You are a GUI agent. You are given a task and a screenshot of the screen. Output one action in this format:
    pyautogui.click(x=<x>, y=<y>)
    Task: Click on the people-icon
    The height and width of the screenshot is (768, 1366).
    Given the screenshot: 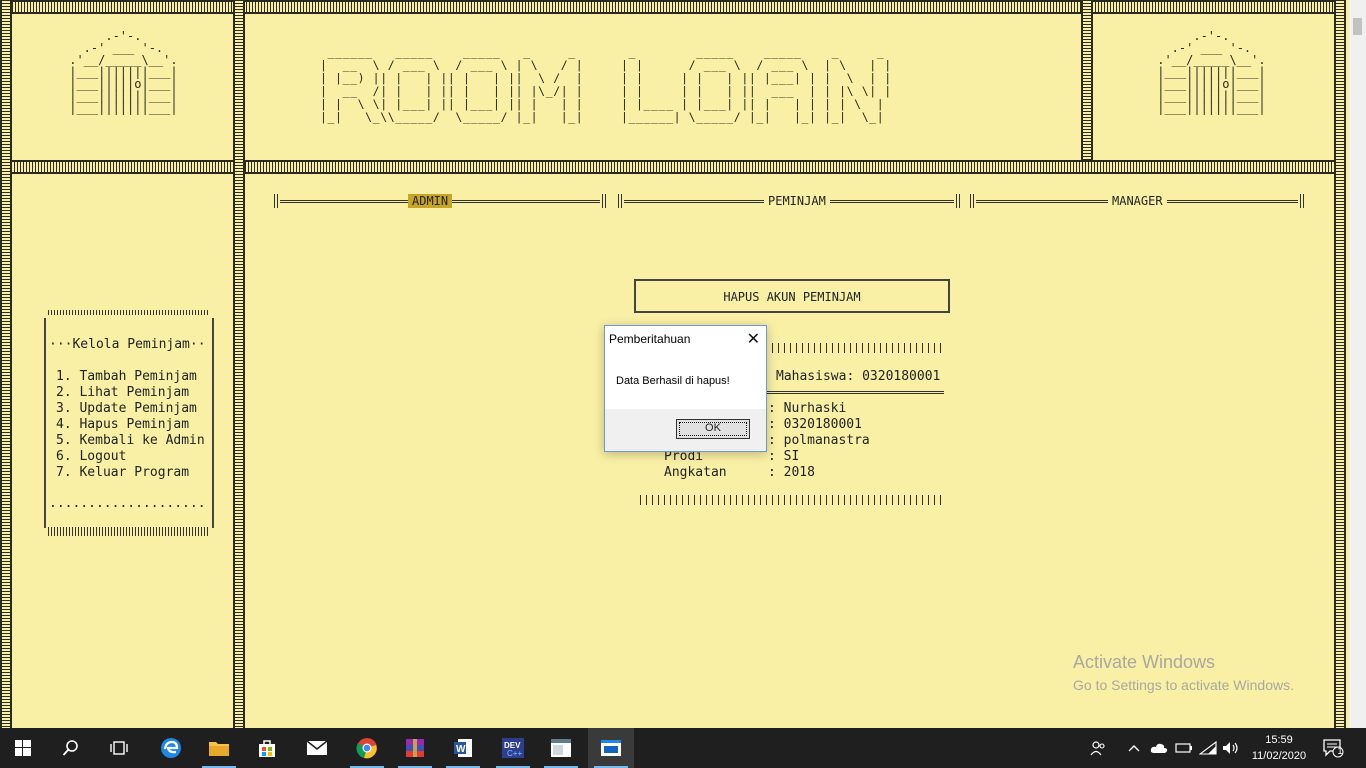 What is the action you would take?
    pyautogui.click(x=1100, y=748)
    